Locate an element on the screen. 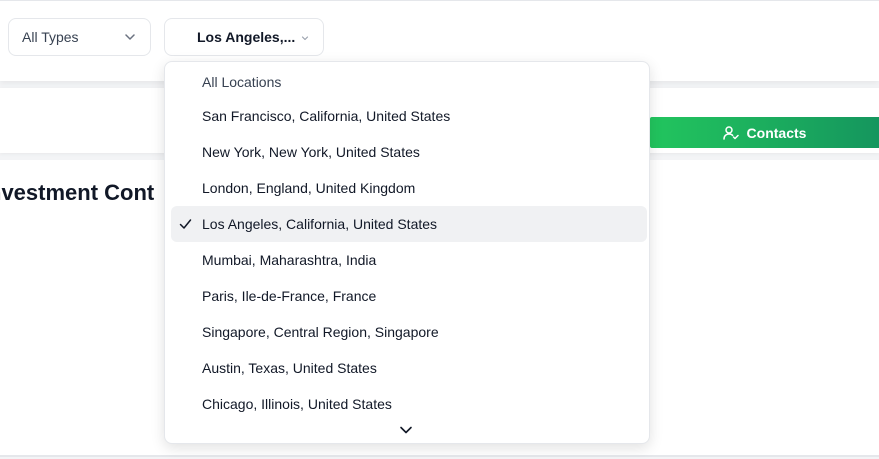 The width and height of the screenshot is (879, 459). type-filter-value: All Types is located at coordinates (50, 37).